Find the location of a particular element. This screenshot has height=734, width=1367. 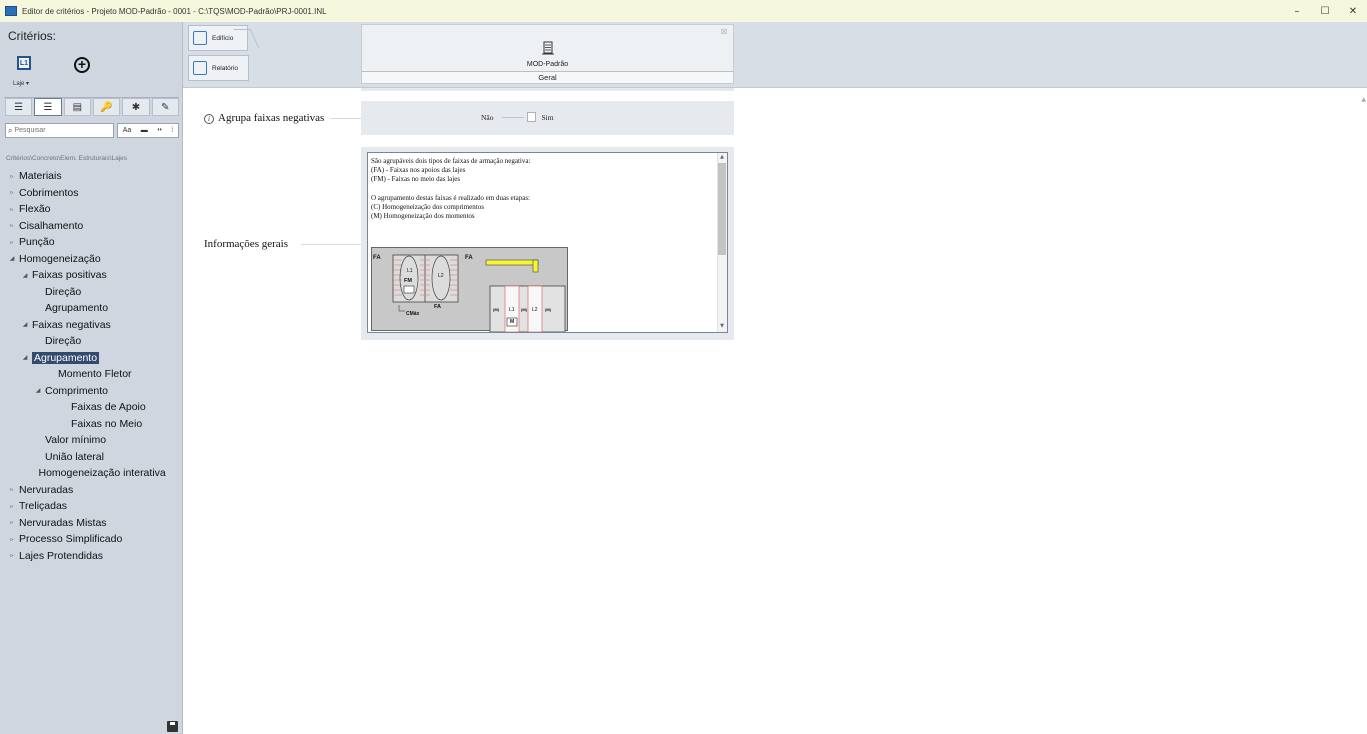

tree-item: ◢ Comprimento is located at coordinates (91, 391).